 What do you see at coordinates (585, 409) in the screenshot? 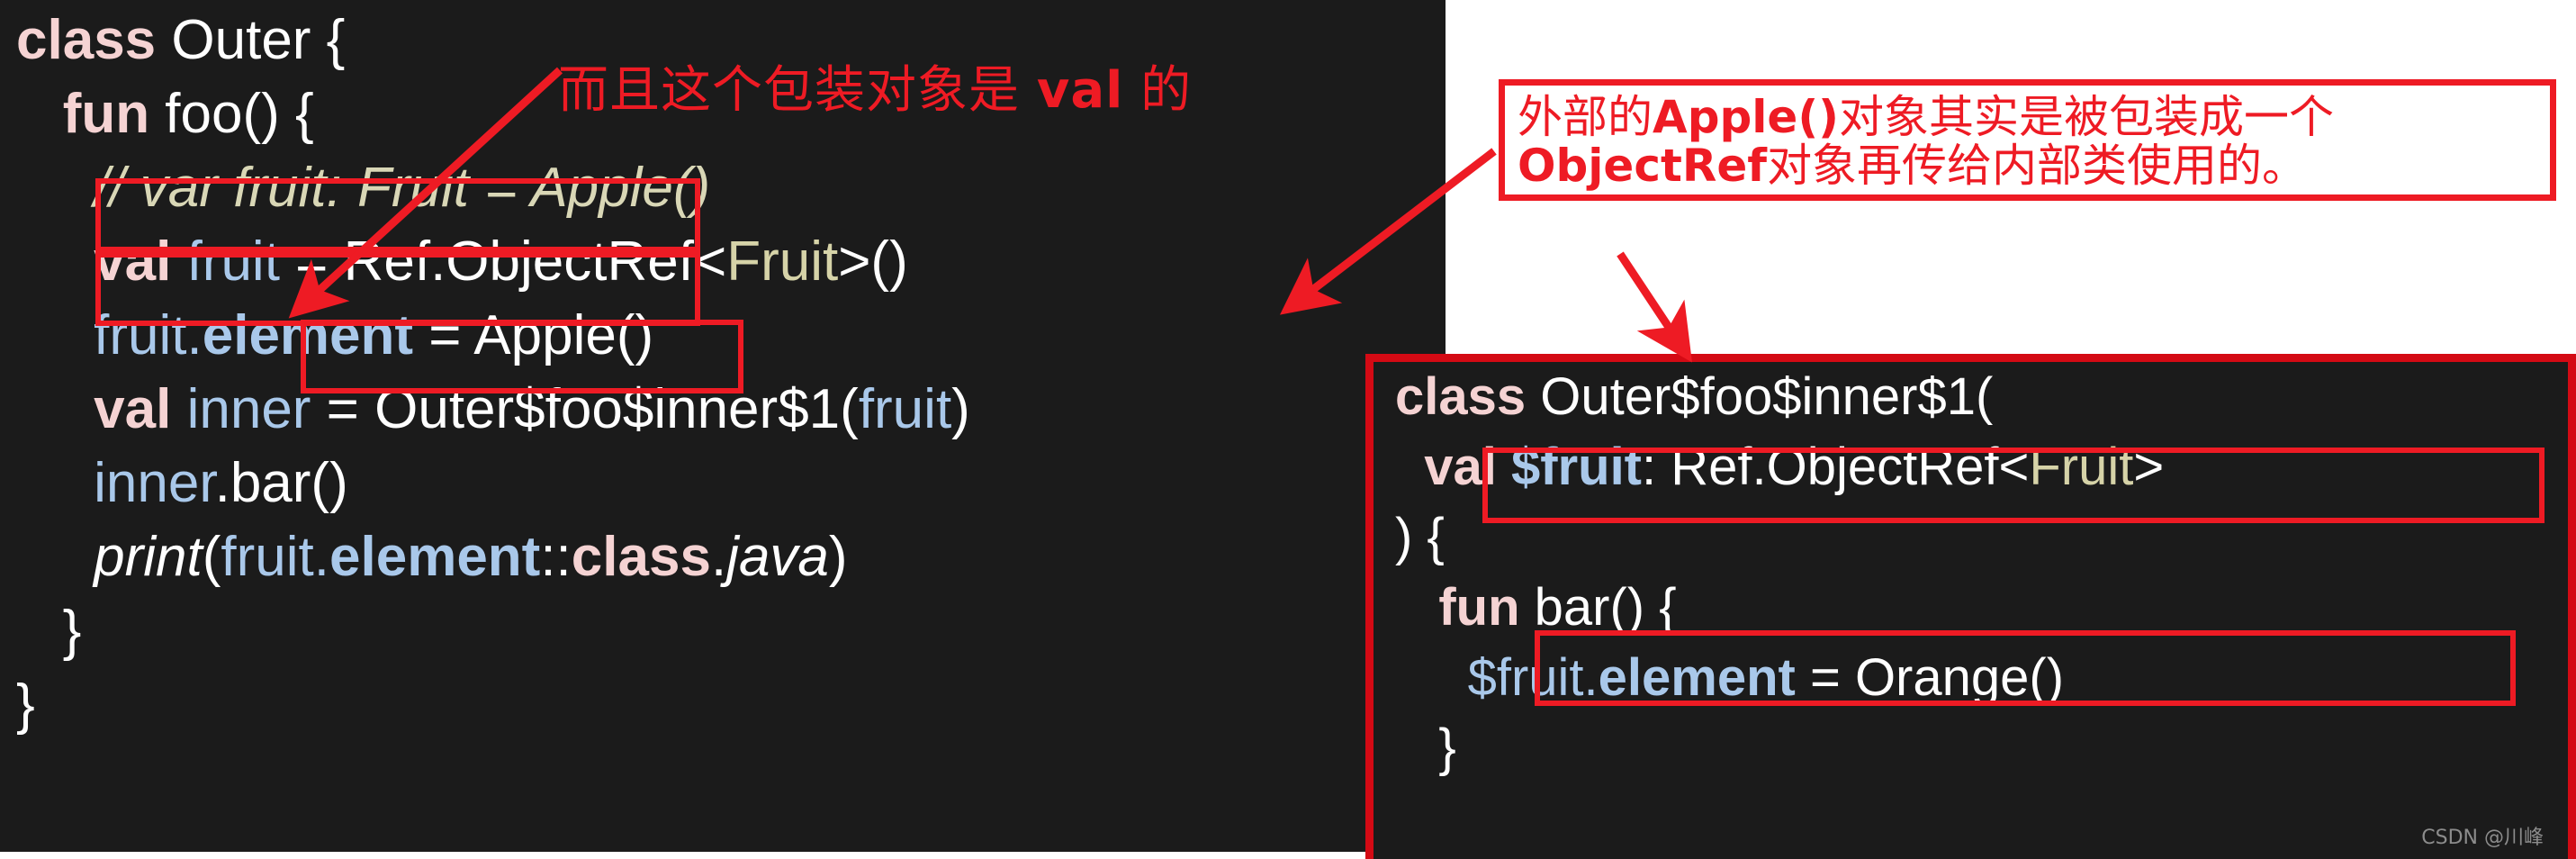
I see `code-token: = Outer$foo$inner$1(` at bounding box center [585, 409].